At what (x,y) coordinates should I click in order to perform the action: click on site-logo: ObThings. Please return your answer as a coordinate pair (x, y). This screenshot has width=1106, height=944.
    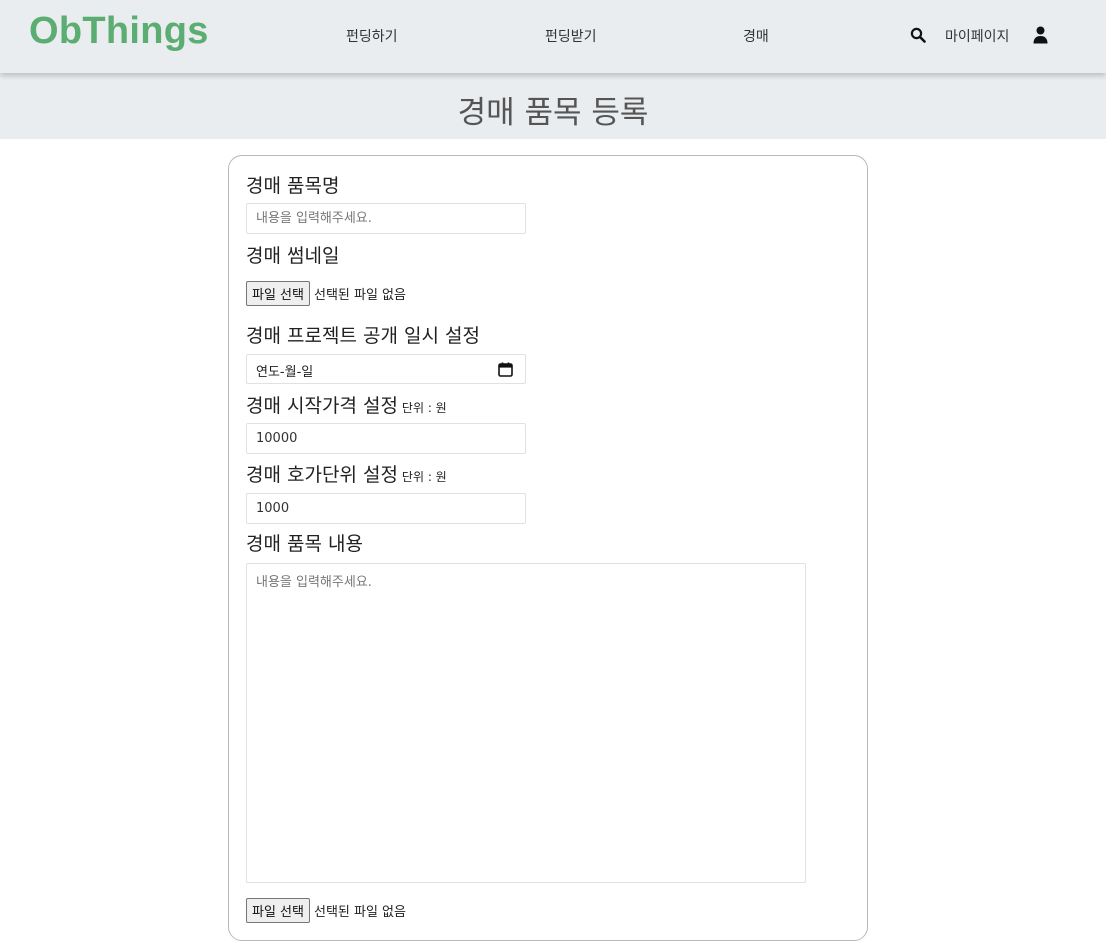
    Looking at the image, I should click on (119, 31).